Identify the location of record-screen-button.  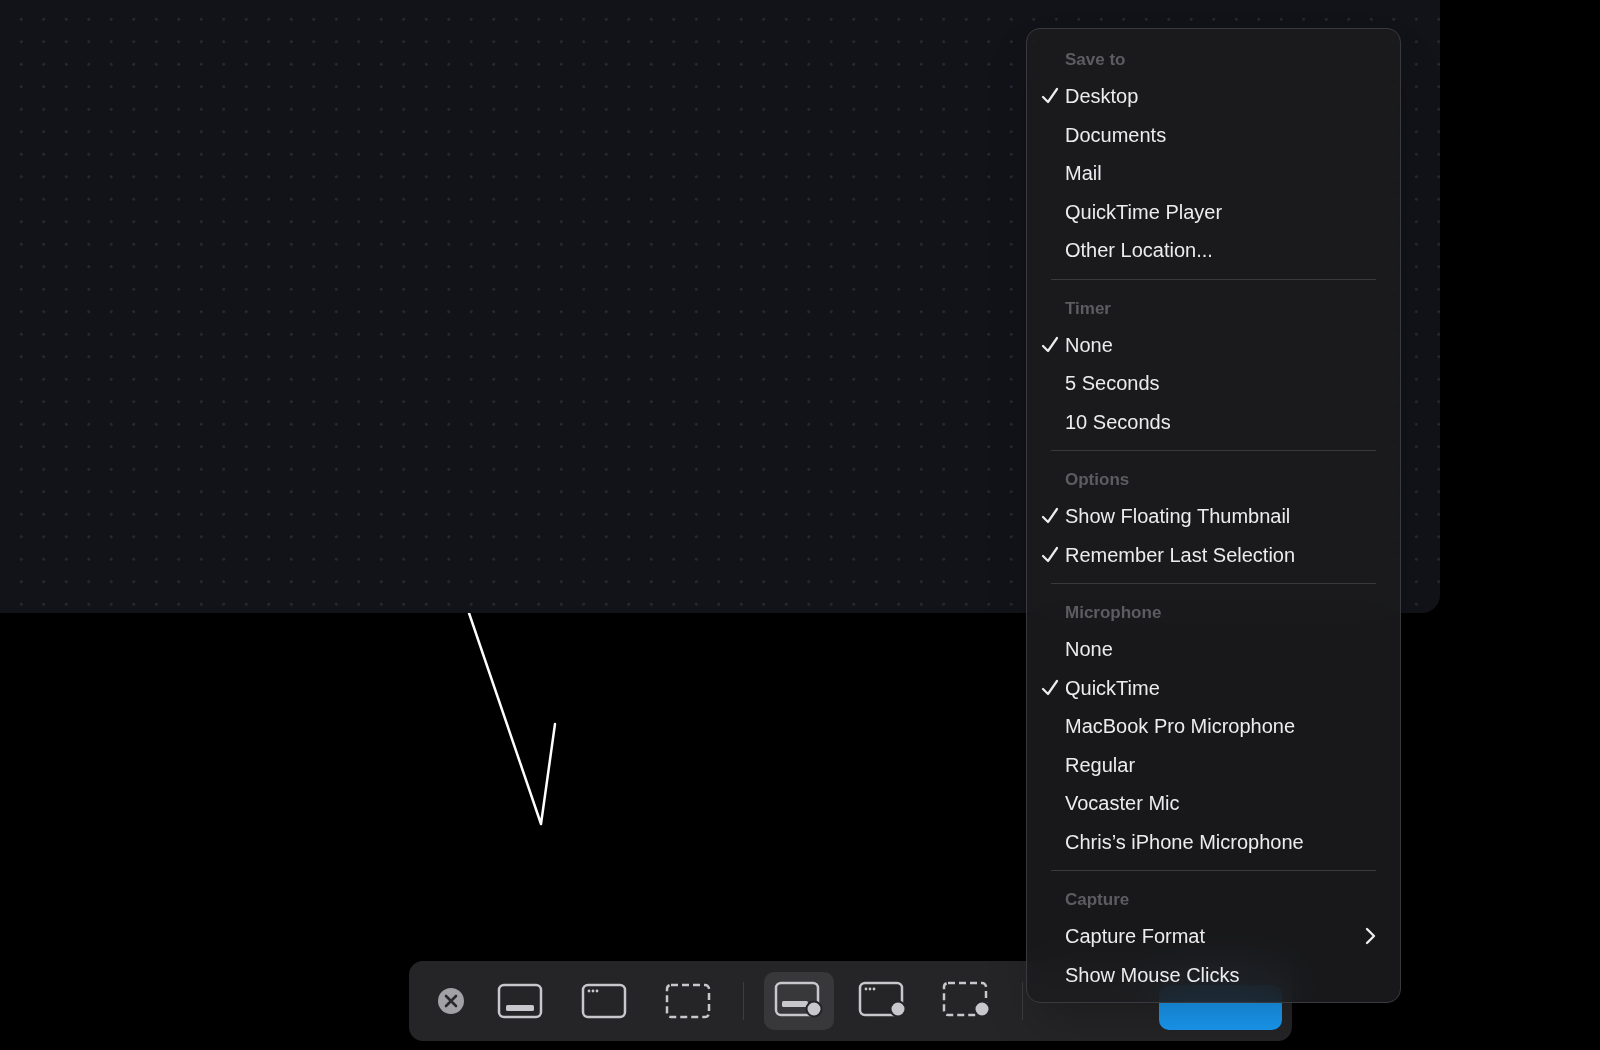
(799, 1001).